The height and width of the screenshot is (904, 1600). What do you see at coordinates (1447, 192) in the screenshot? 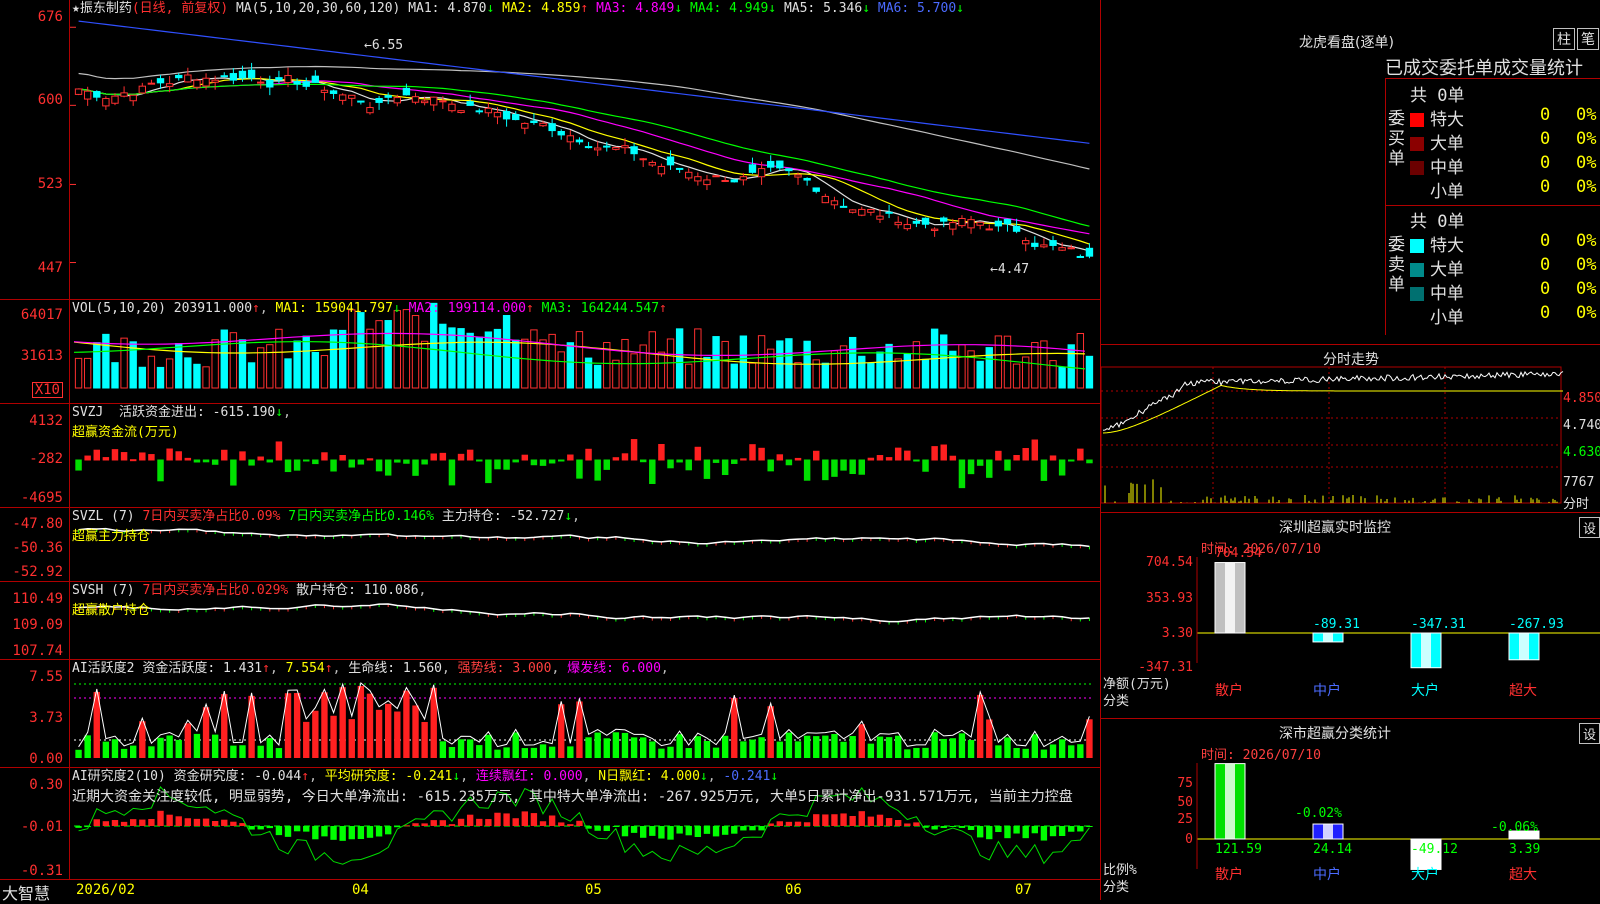
I see `order-label: 小单` at bounding box center [1447, 192].